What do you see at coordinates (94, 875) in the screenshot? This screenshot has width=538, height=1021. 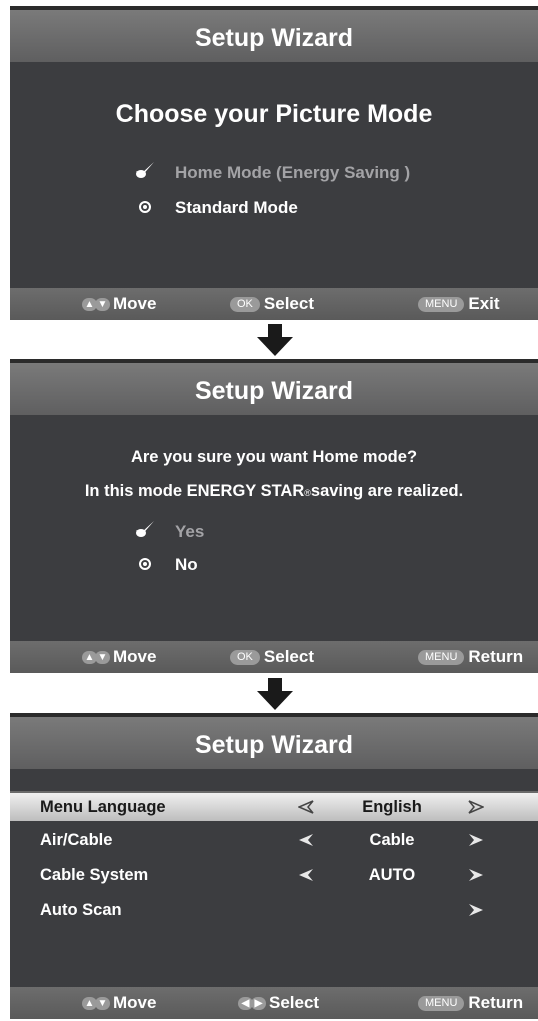 I see `row-label: Cable System` at bounding box center [94, 875].